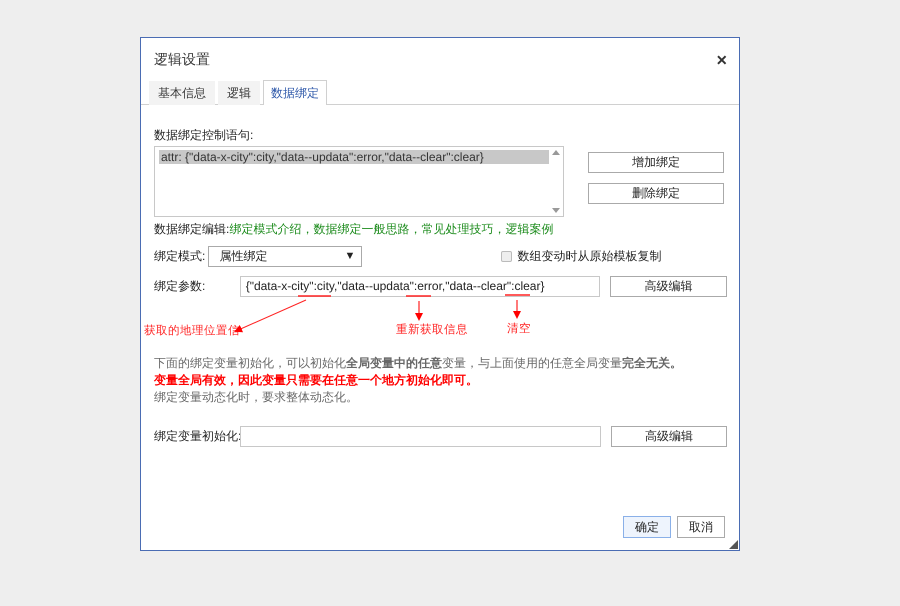 This screenshot has width=900, height=606. Describe the element at coordinates (733, 544) in the screenshot. I see `resize-grip-icon` at that location.